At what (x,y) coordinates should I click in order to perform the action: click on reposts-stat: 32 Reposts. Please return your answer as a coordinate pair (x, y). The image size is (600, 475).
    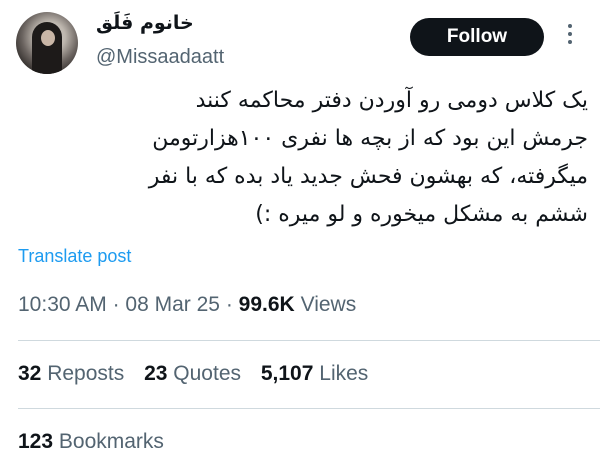
    Looking at the image, I should click on (71, 373).